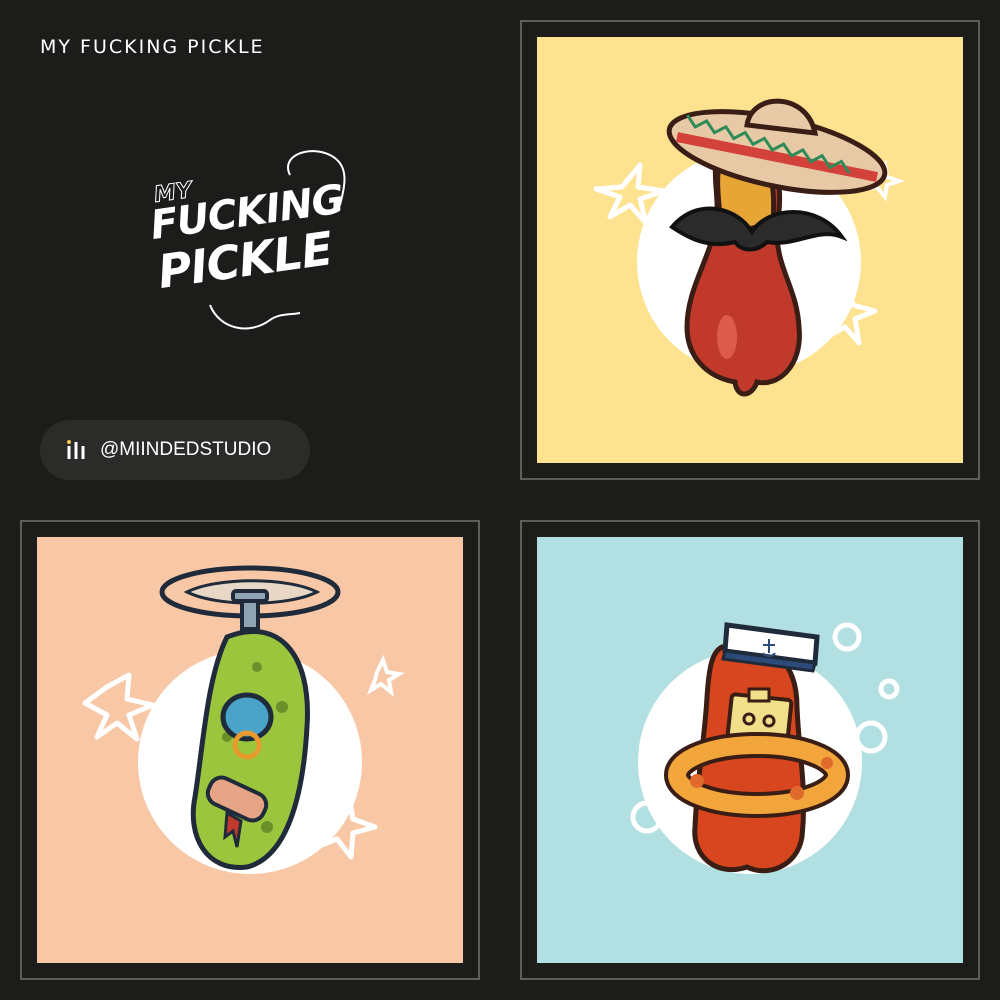 This screenshot has height=1000, width=1000. Describe the element at coordinates (76, 449) in the screenshot. I see `studio-logo-icon` at that location.